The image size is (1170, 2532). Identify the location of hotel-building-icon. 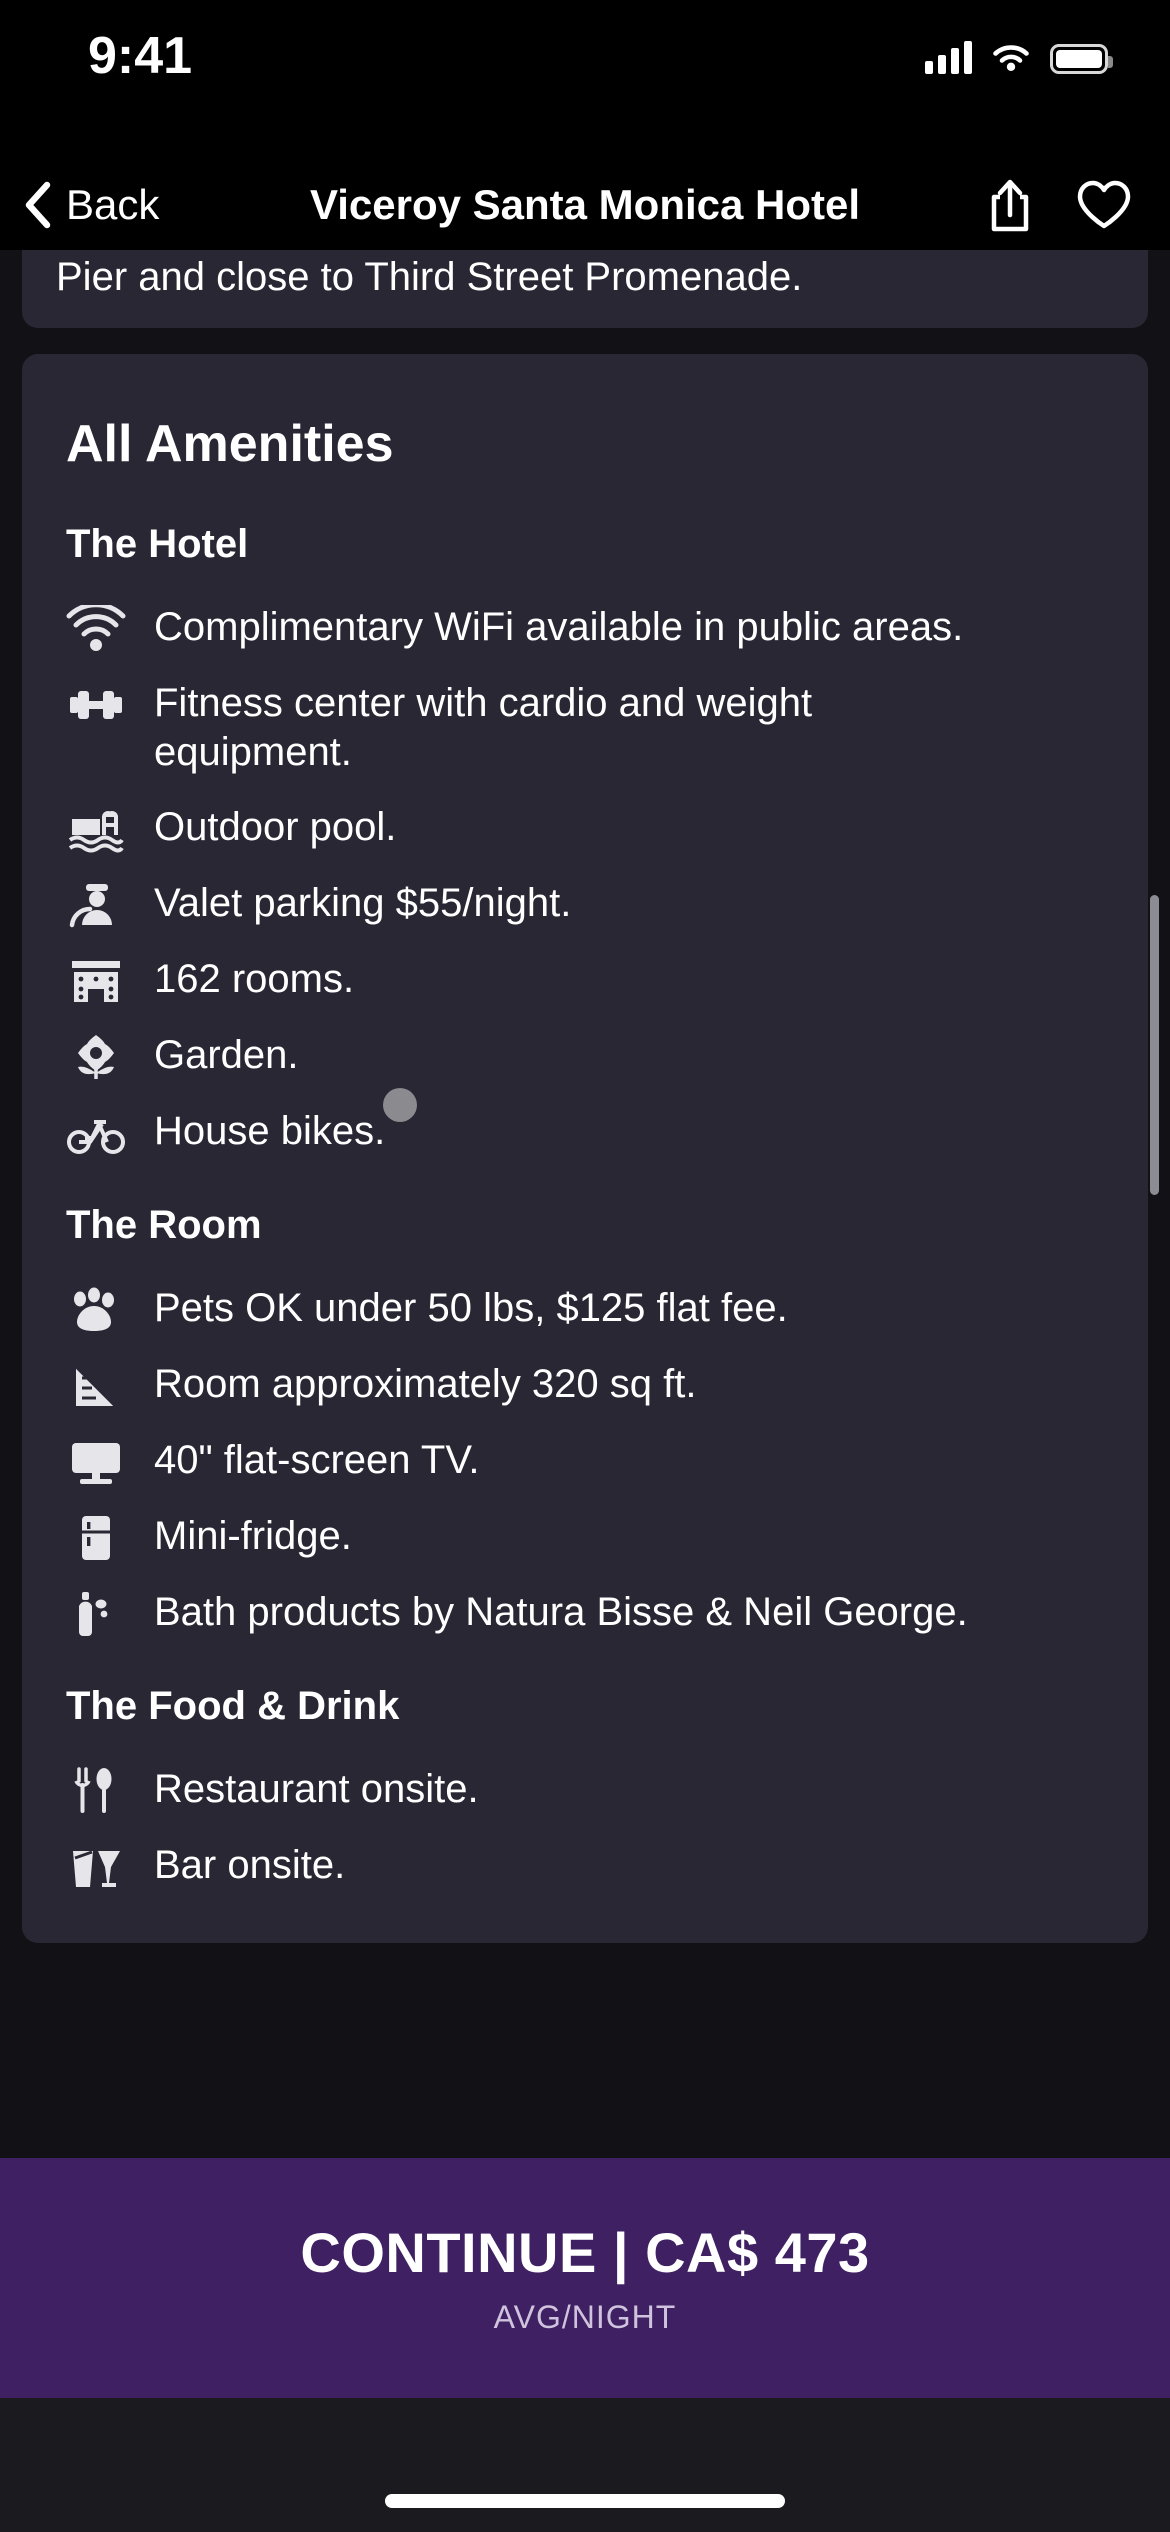
(110, 979).